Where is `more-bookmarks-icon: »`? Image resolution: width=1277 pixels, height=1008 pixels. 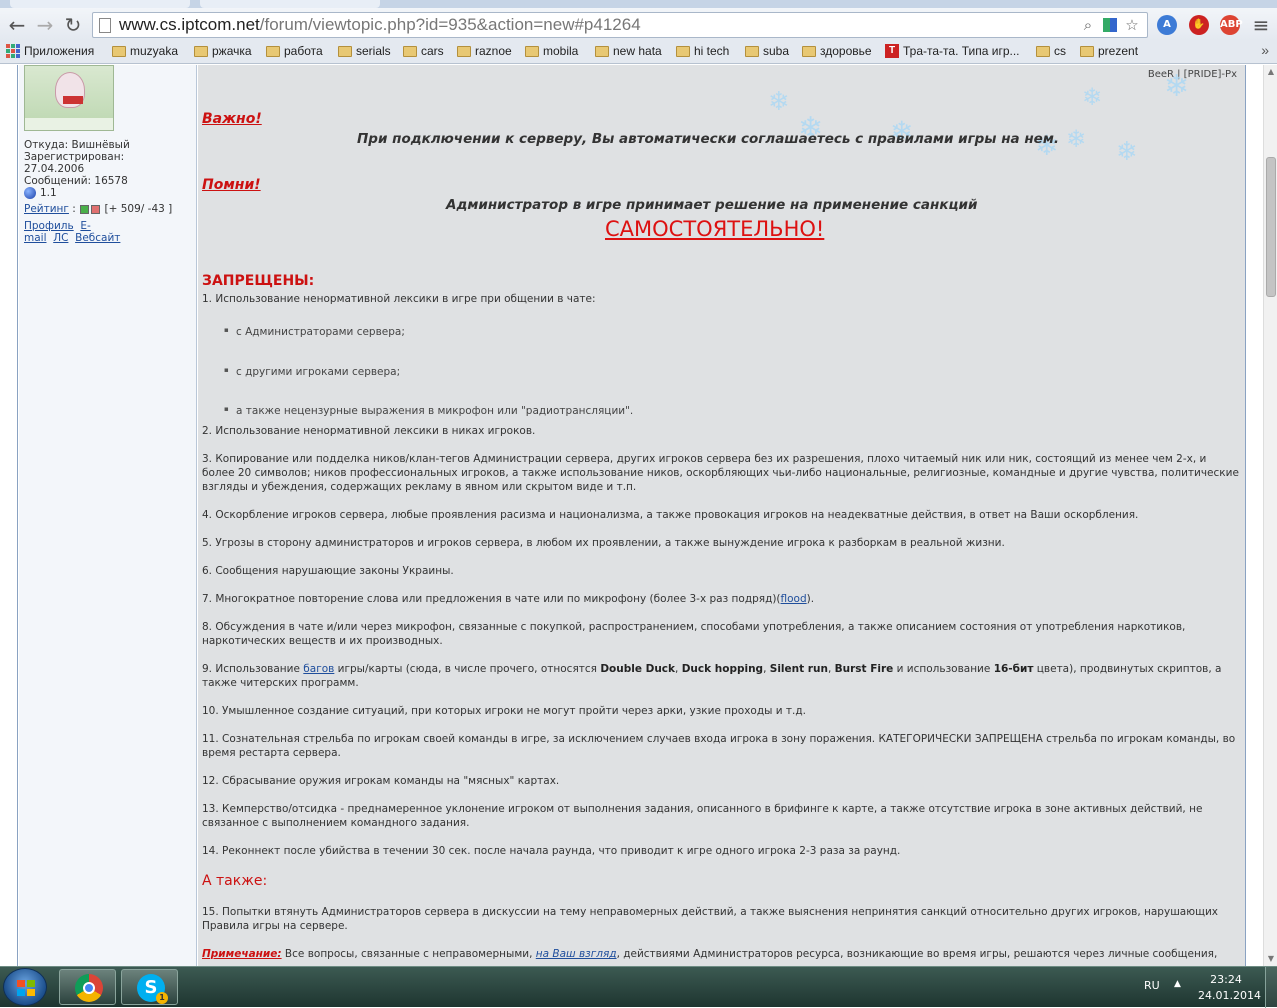
more-bookmarks-icon: » is located at coordinates (1265, 50).